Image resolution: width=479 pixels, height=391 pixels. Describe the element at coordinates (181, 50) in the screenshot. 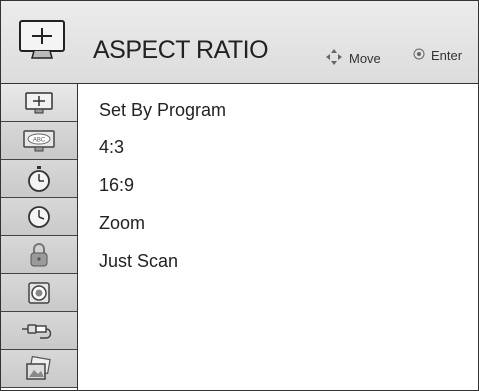

I see `page-title: ASPECT RATIO` at that location.